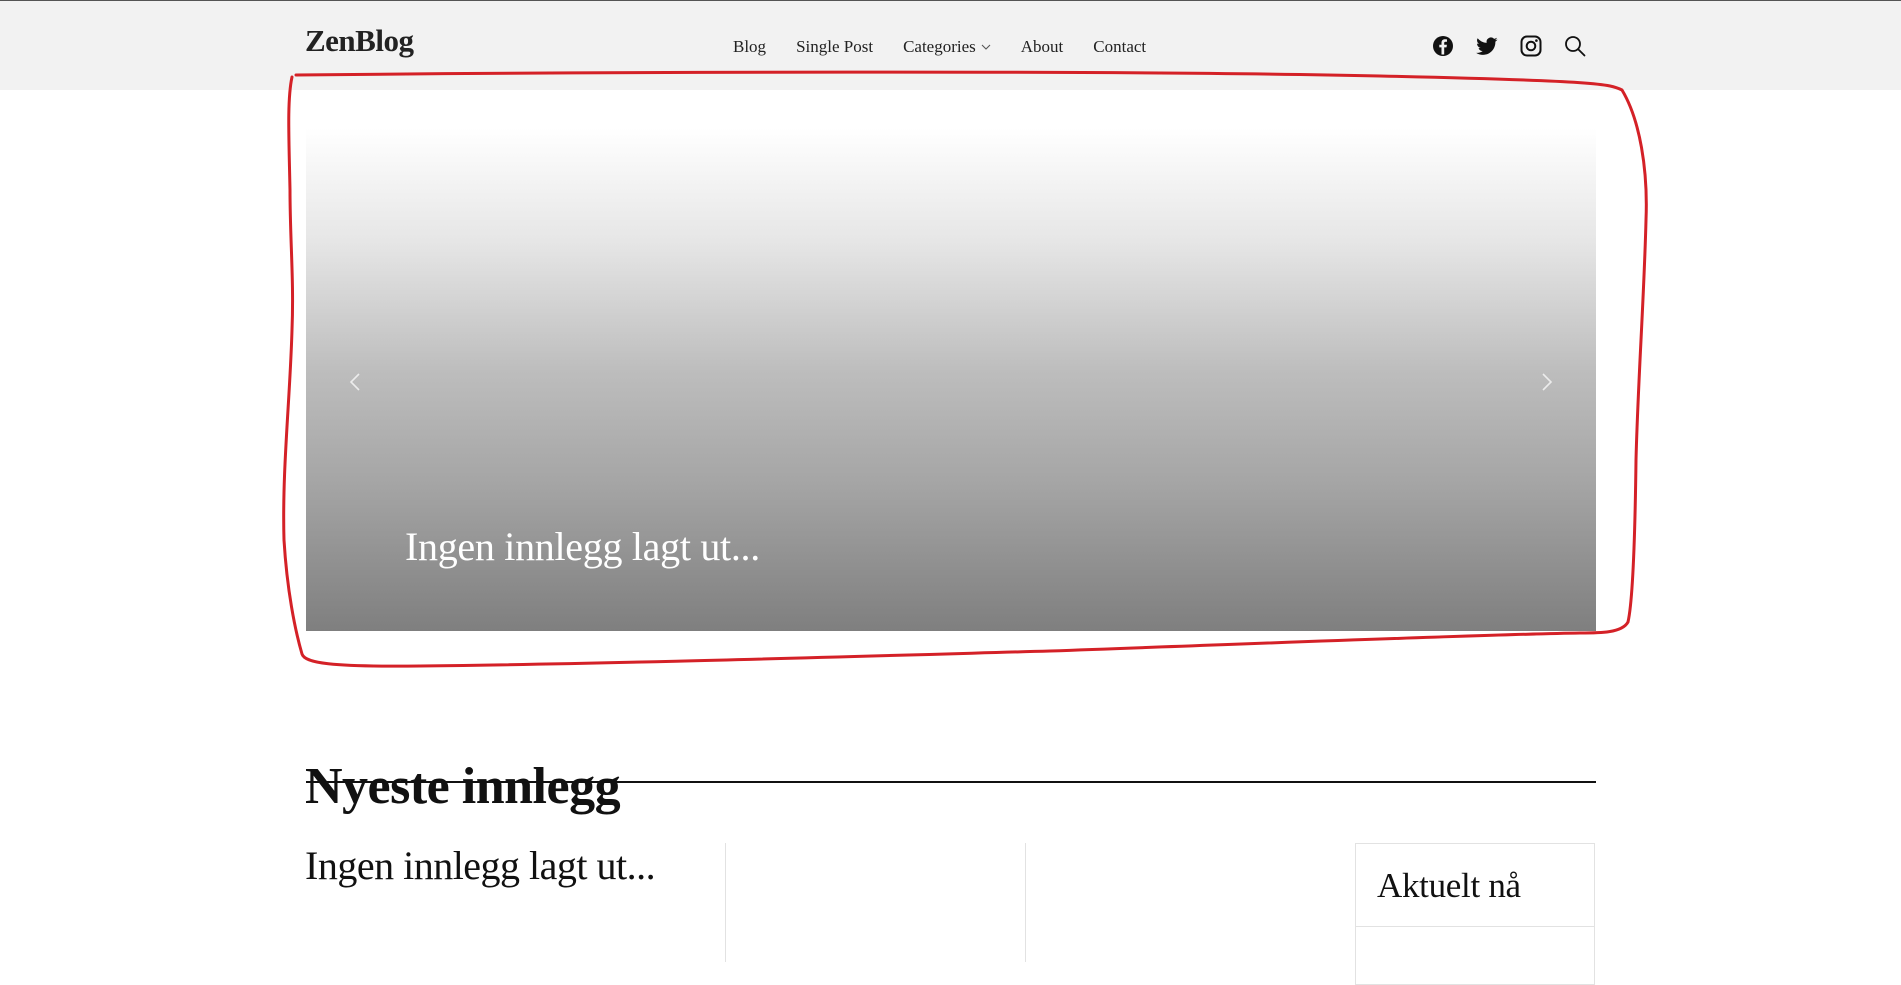 This screenshot has width=1901, height=985. Describe the element at coordinates (1119, 47) in the screenshot. I see `nav-item-contact: Contact` at that location.